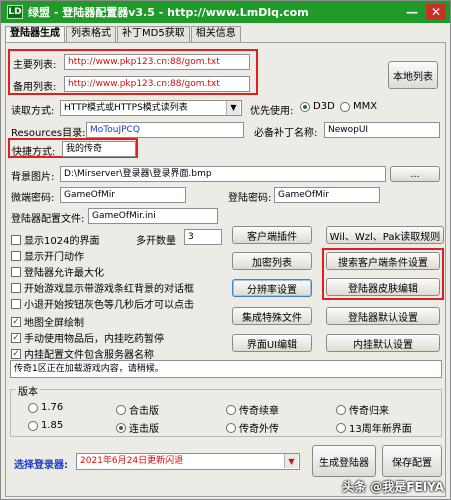 Image resolution: width=451 pixels, height=500 pixels. What do you see at coordinates (380, 429) in the screenshot?
I see `version-label: 13周年新界面` at bounding box center [380, 429].